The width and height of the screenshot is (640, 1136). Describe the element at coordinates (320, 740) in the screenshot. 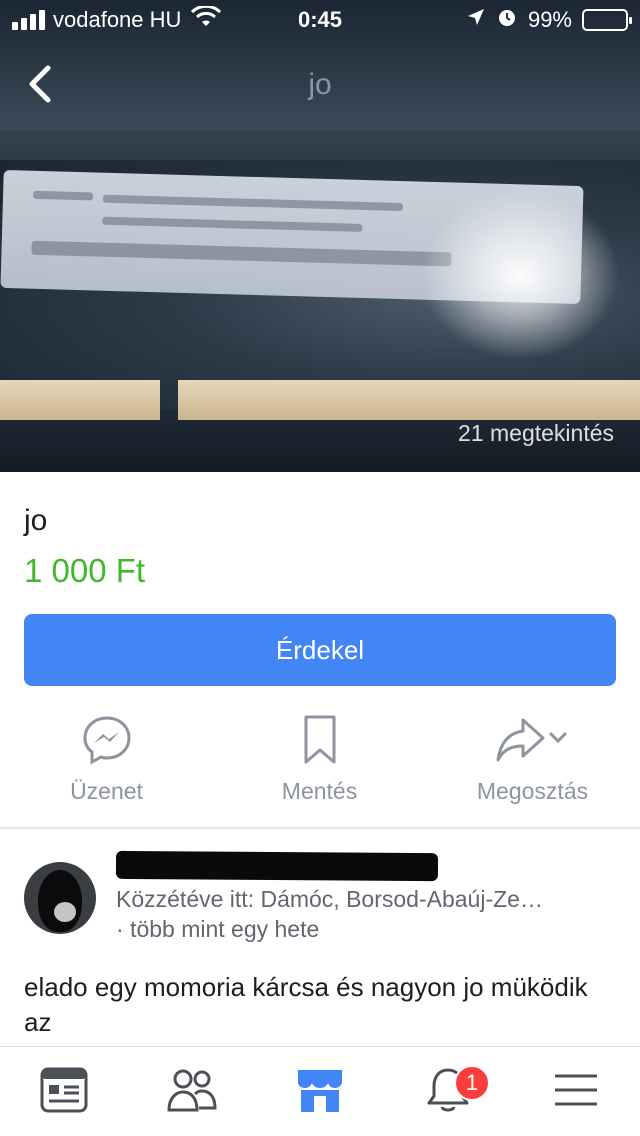

I see `bookmark-icon` at that location.